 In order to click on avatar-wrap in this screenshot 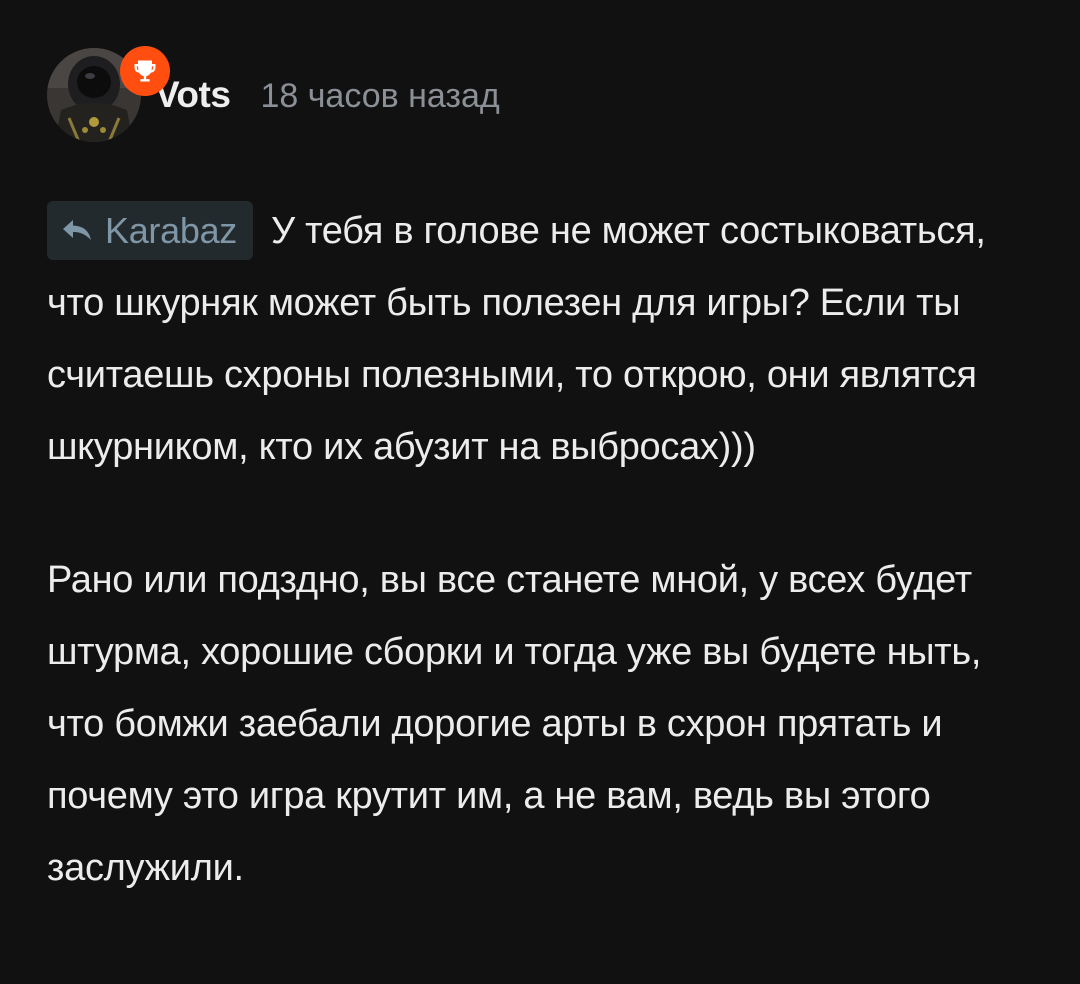, I will do `click(108, 94)`.